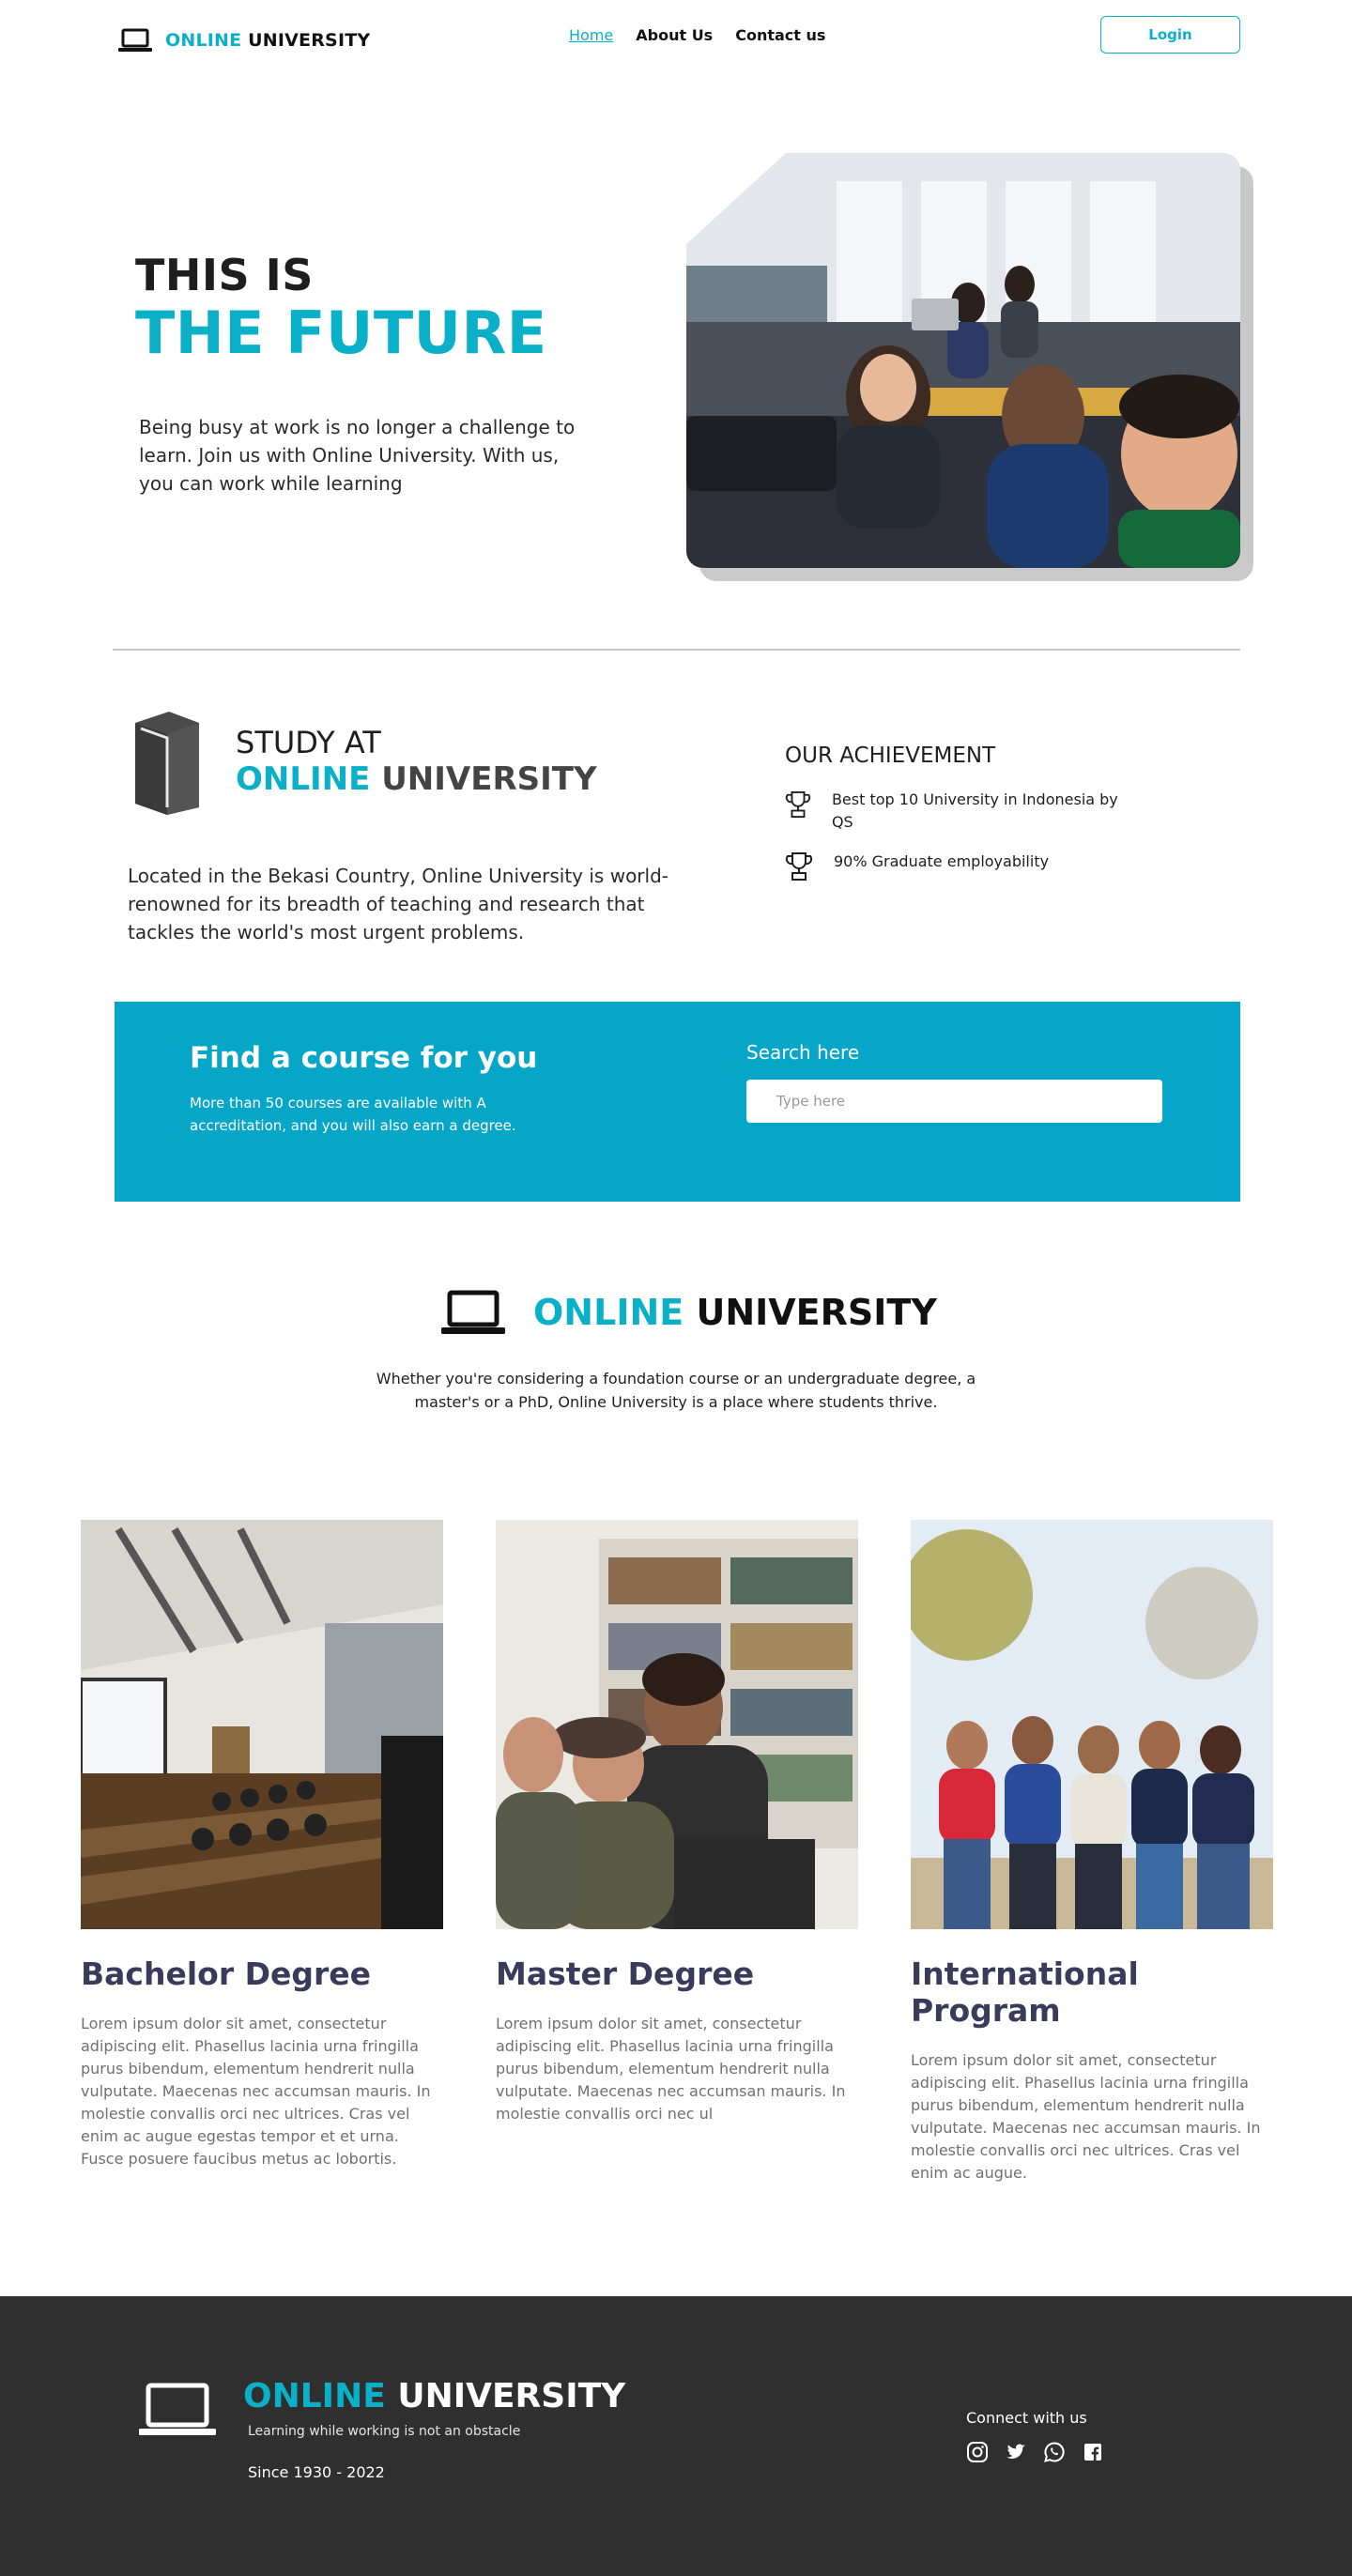 Image resolution: width=1352 pixels, height=2576 pixels. What do you see at coordinates (1093, 2452) in the screenshot?
I see `facebook-icon` at bounding box center [1093, 2452].